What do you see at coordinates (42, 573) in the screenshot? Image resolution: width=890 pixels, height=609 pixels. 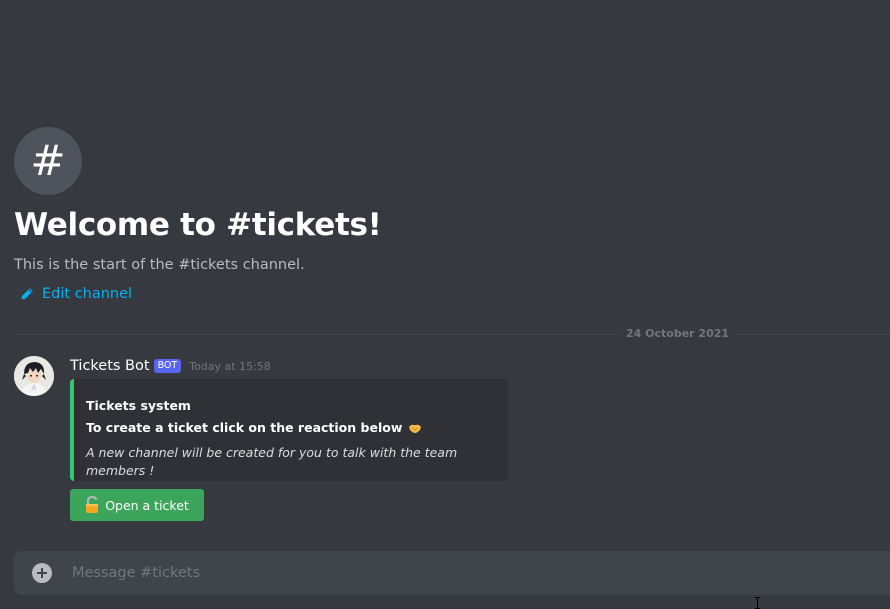 I see `attach-plus-icon` at bounding box center [42, 573].